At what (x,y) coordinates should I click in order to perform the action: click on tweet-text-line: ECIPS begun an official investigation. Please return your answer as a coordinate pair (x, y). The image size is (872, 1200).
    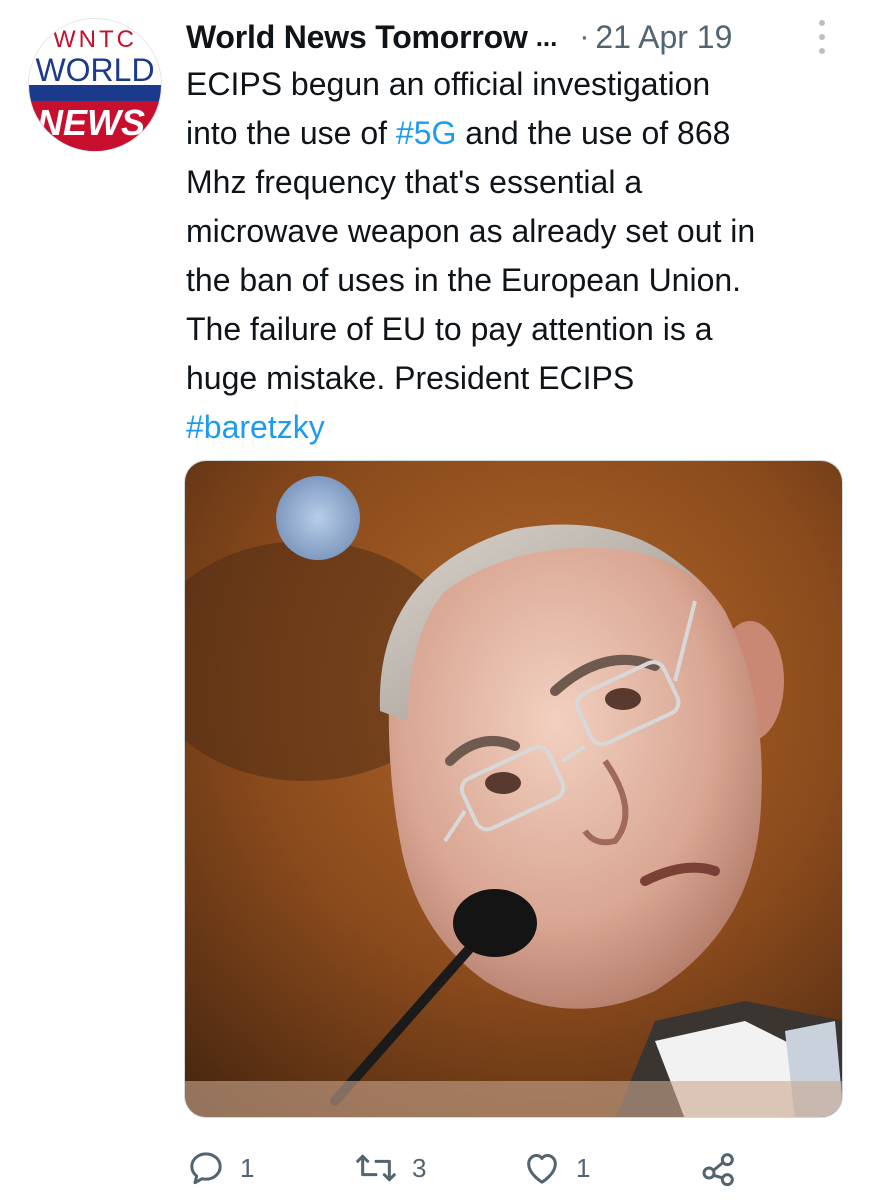
    Looking at the image, I should click on (511, 84).